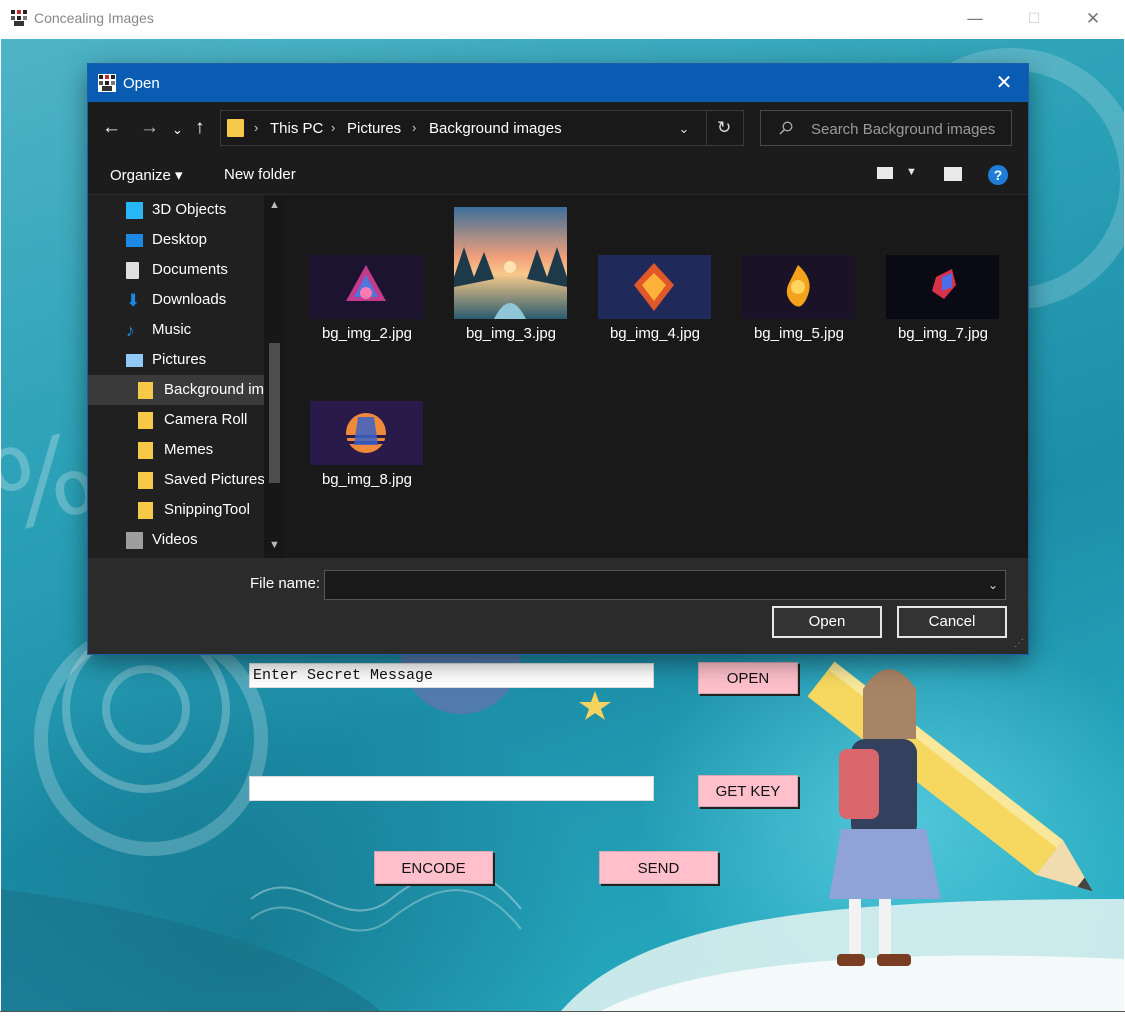 The height and width of the screenshot is (1017, 1125). Describe the element at coordinates (189, 209) in the screenshot. I see `nav-item-label: 3D Objects` at that location.